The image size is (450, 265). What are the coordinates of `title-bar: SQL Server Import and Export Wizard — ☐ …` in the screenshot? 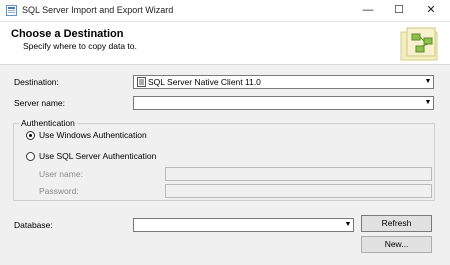 It's located at (225, 11).